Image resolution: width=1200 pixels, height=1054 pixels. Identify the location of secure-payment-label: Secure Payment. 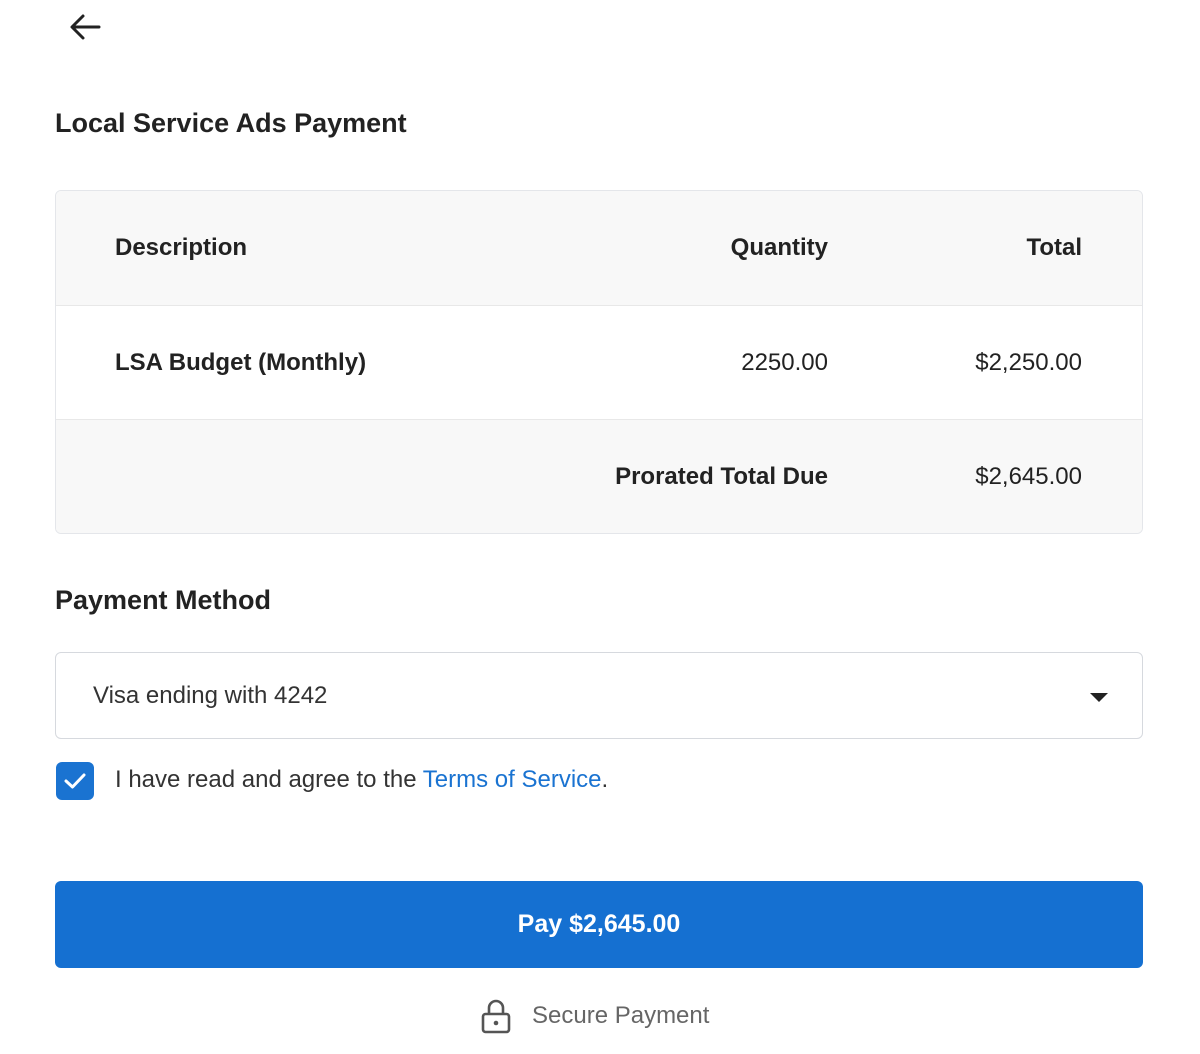
(621, 1015).